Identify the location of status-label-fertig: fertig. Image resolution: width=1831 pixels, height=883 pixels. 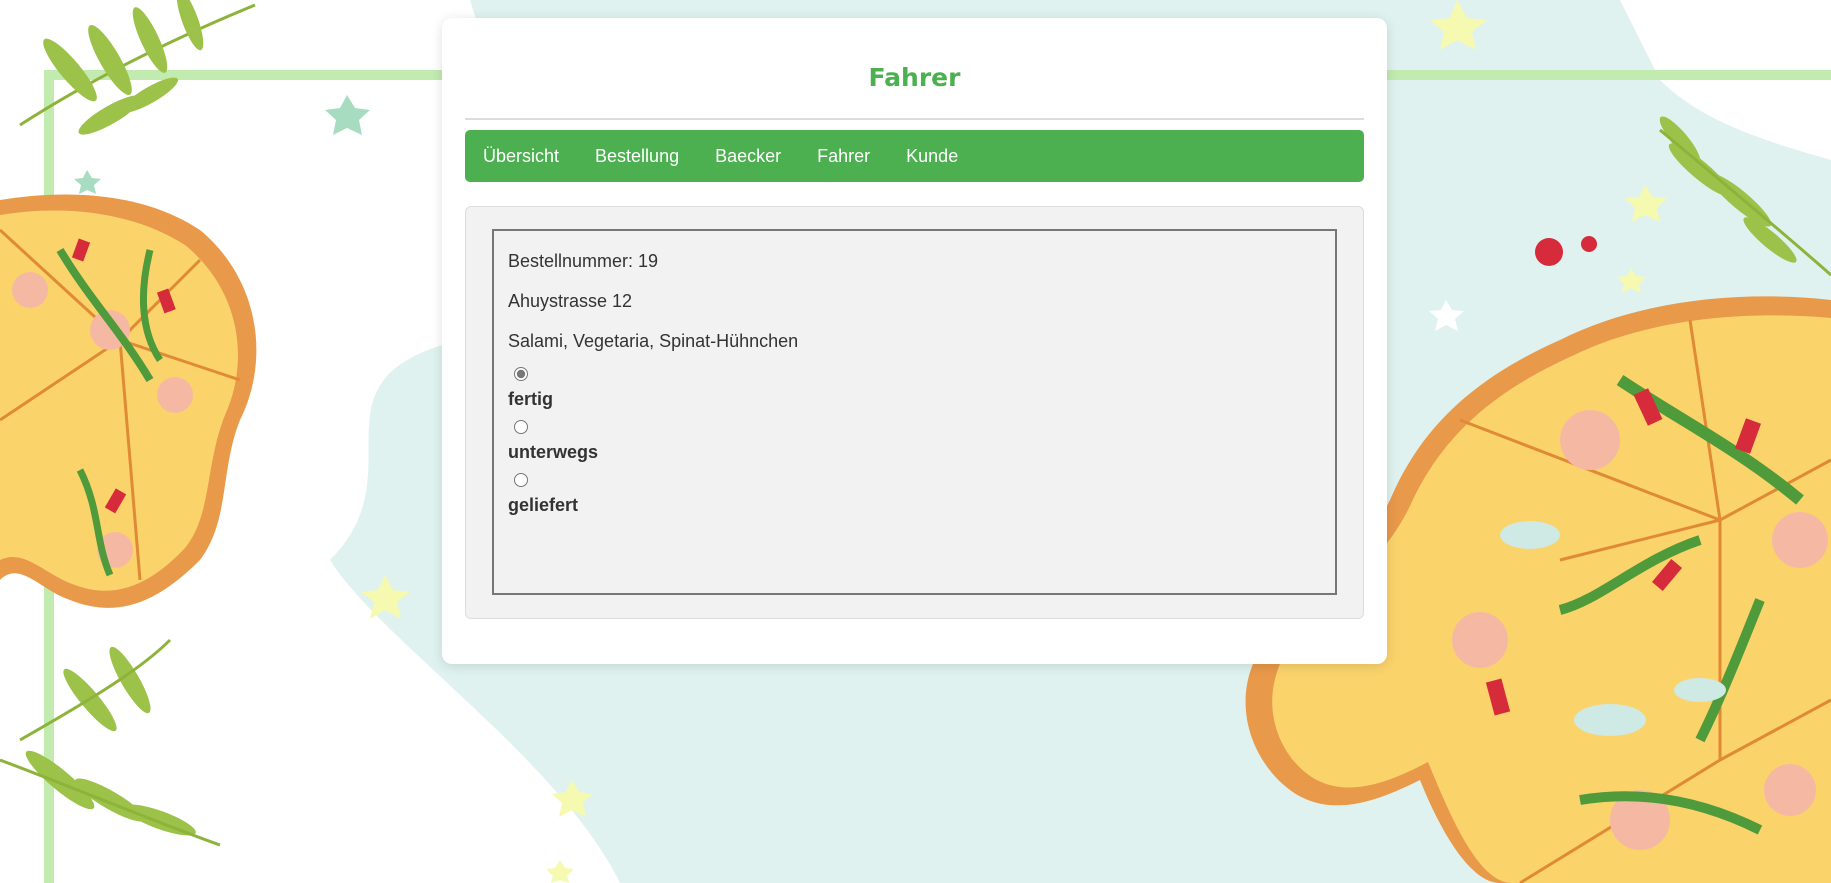
(914, 399).